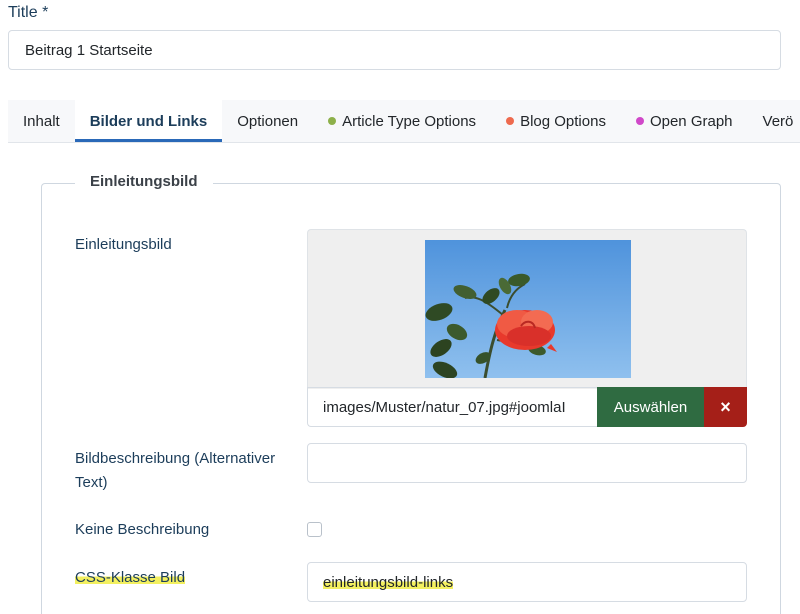  What do you see at coordinates (144, 181) in the screenshot?
I see `fieldset-legend: Einleitungsbild` at bounding box center [144, 181].